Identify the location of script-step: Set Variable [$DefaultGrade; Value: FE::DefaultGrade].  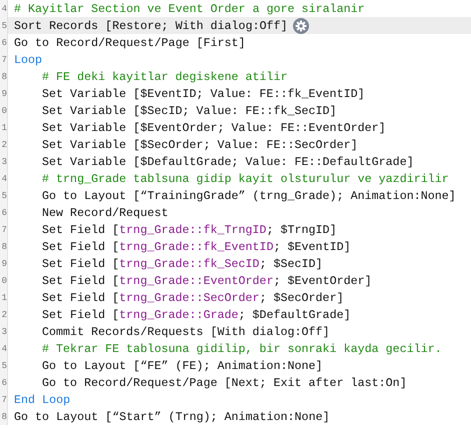
(228, 161).